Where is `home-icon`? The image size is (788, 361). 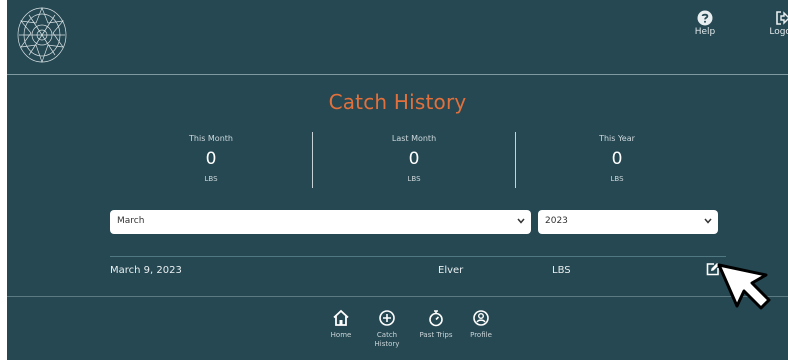 home-icon is located at coordinates (341, 317).